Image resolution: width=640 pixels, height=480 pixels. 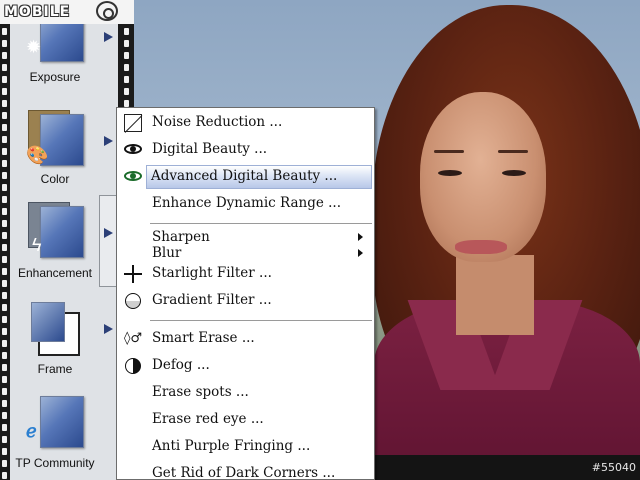 I want to click on menu-item-blur: Blur, so click(x=245, y=253).